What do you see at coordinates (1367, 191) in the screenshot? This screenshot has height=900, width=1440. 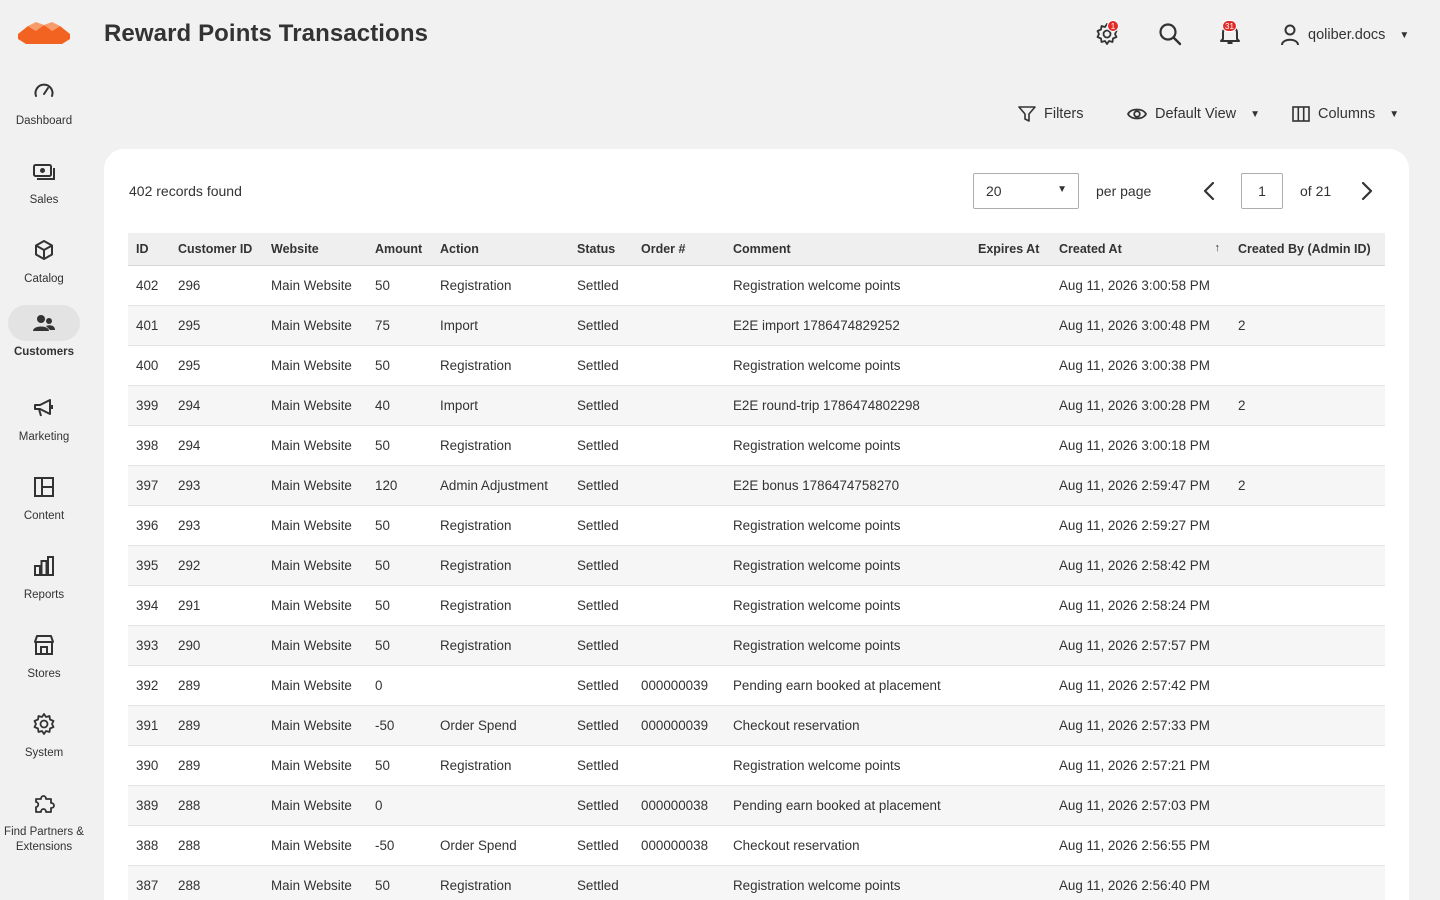 I see `next-page-button` at bounding box center [1367, 191].